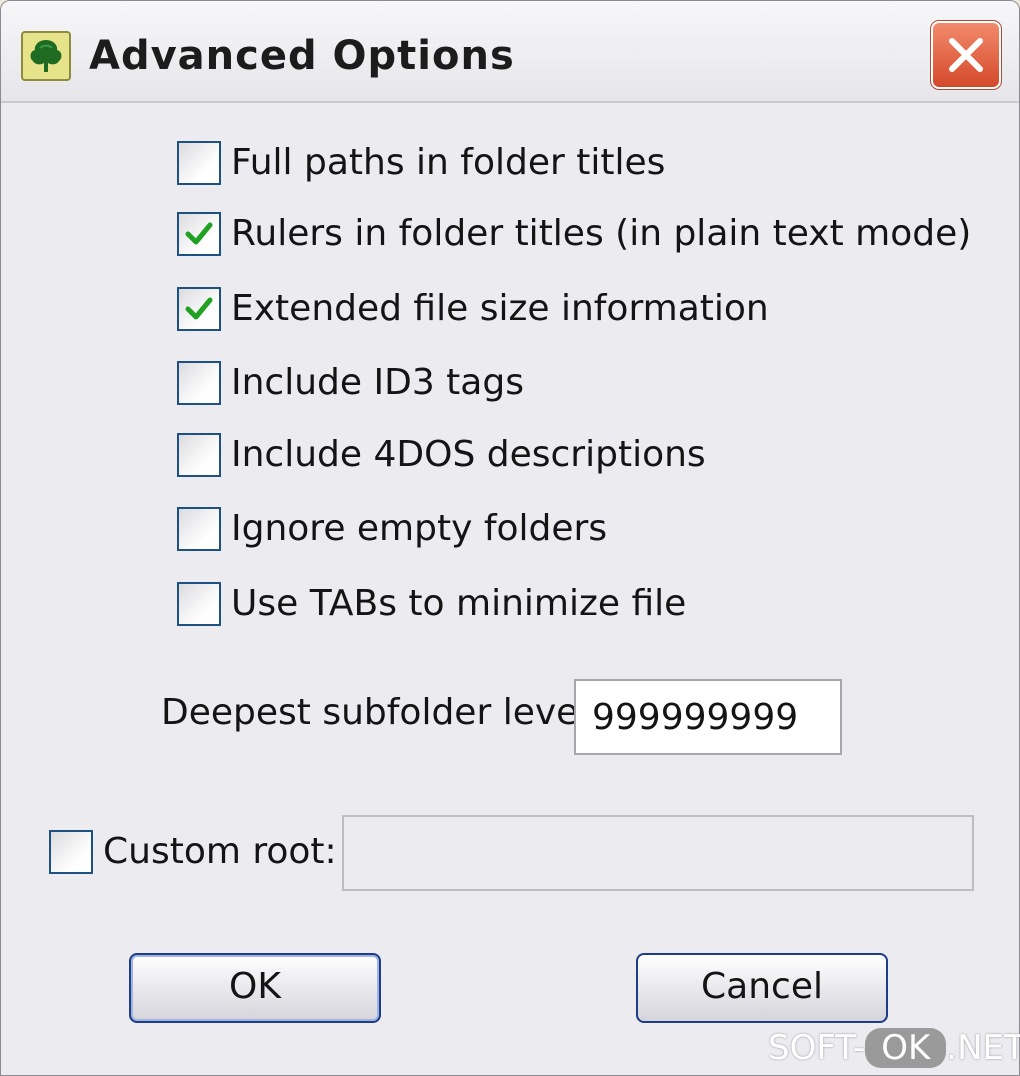 This screenshot has height=1076, width=1020. I want to click on watermark-prefix: SOFT-, so click(817, 1048).